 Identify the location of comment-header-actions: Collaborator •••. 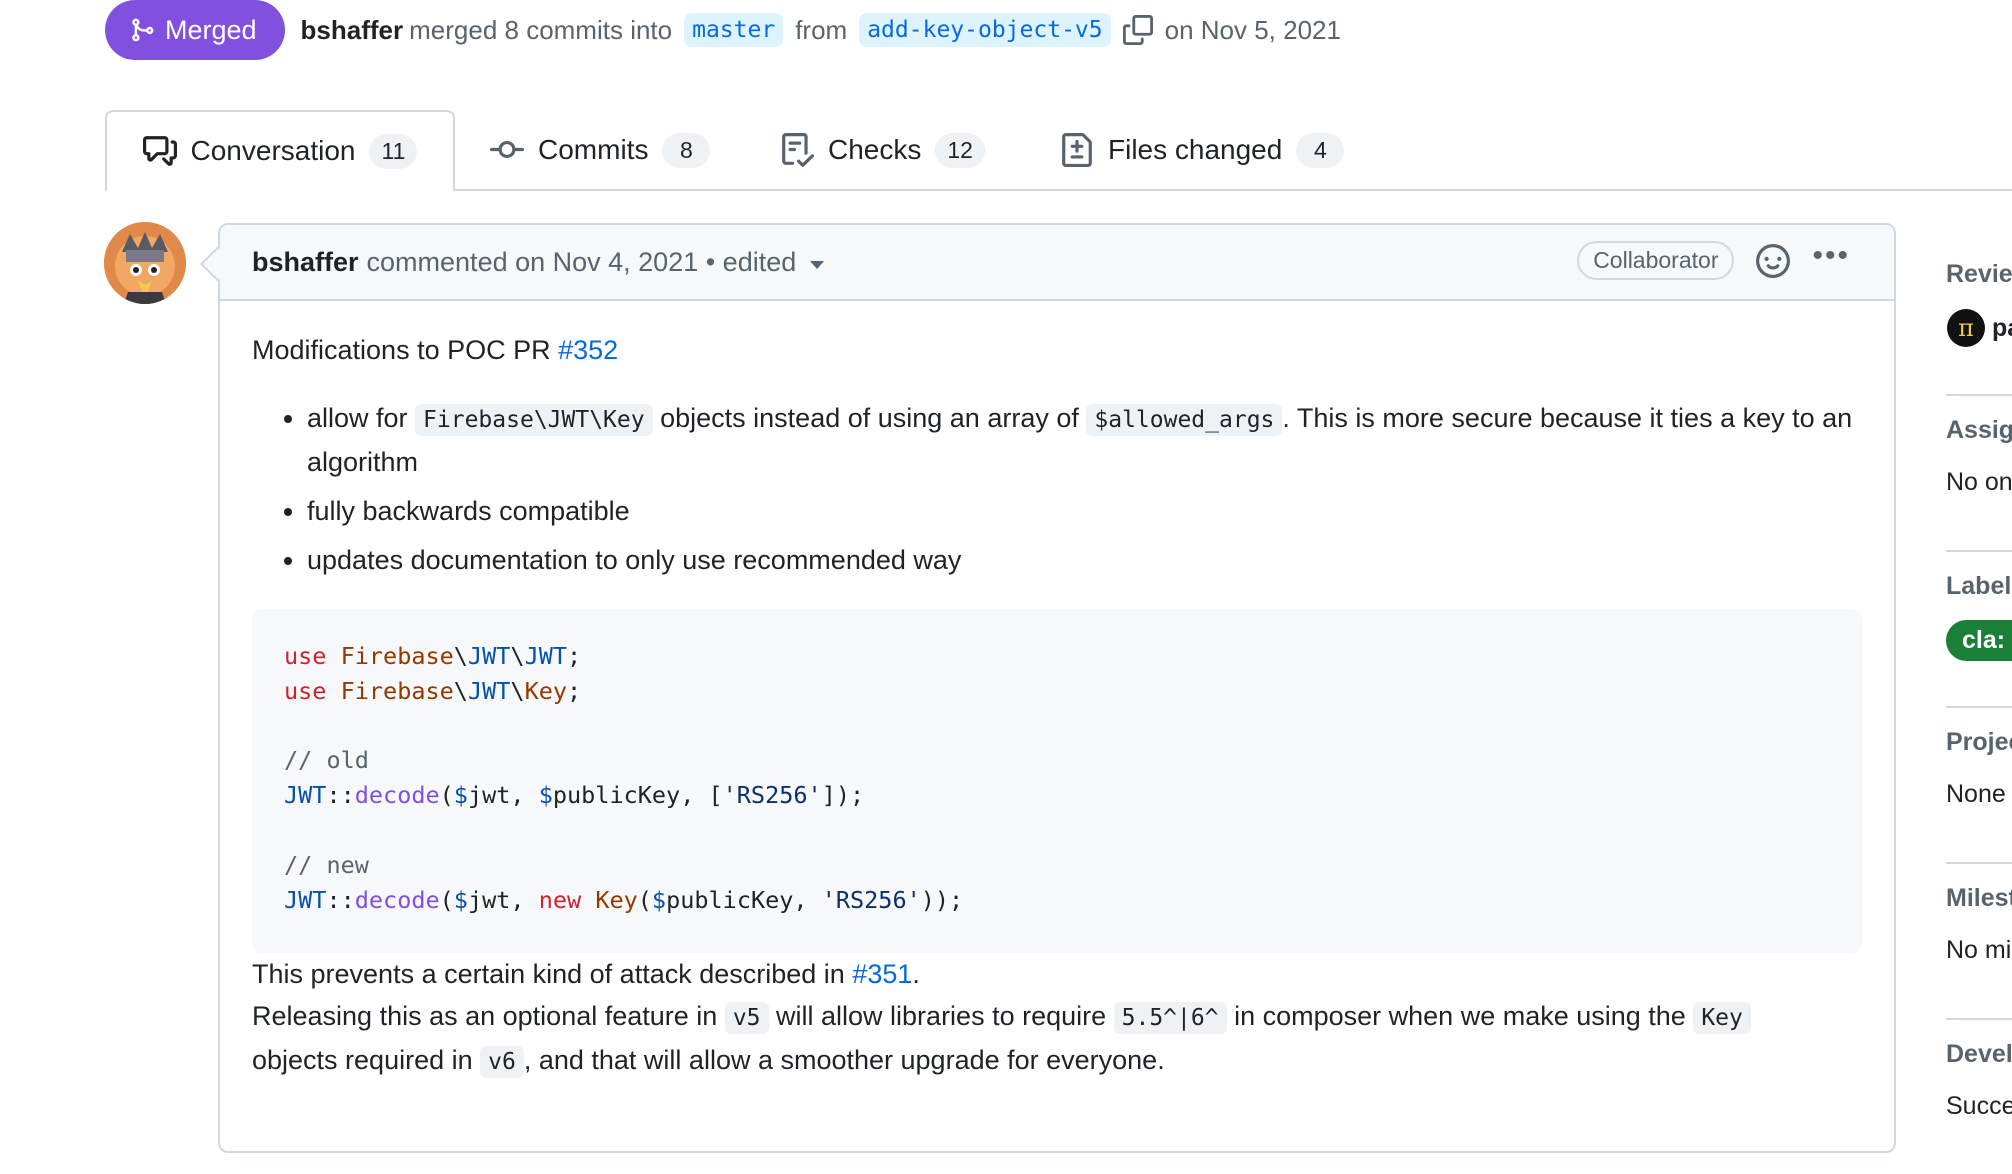
(1713, 259).